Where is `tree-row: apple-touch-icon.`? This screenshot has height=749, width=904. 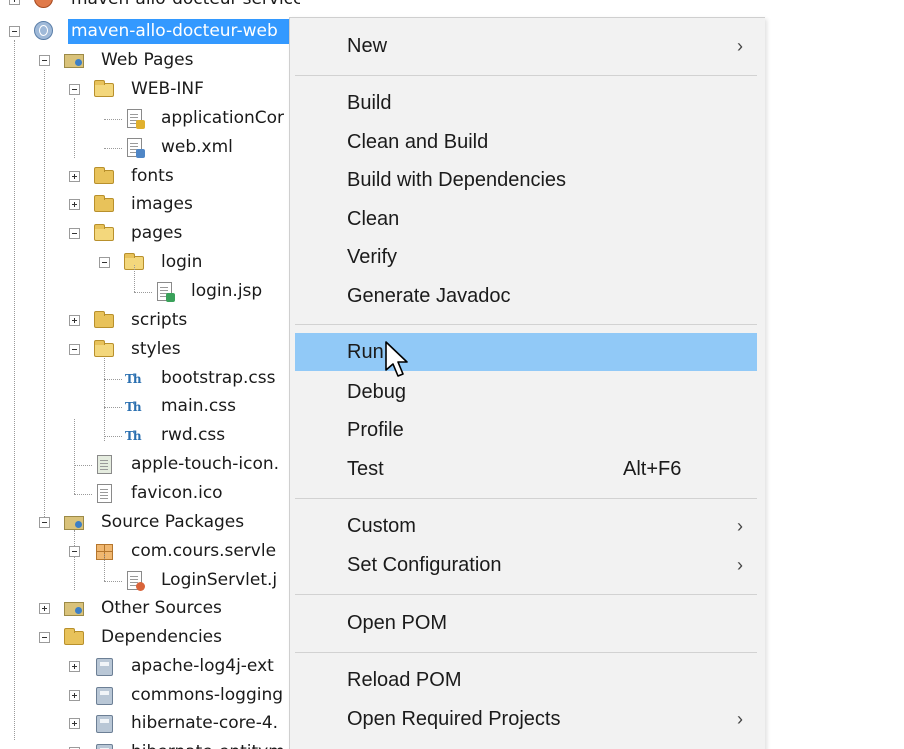 tree-row: apple-touch-icon. is located at coordinates (150, 464).